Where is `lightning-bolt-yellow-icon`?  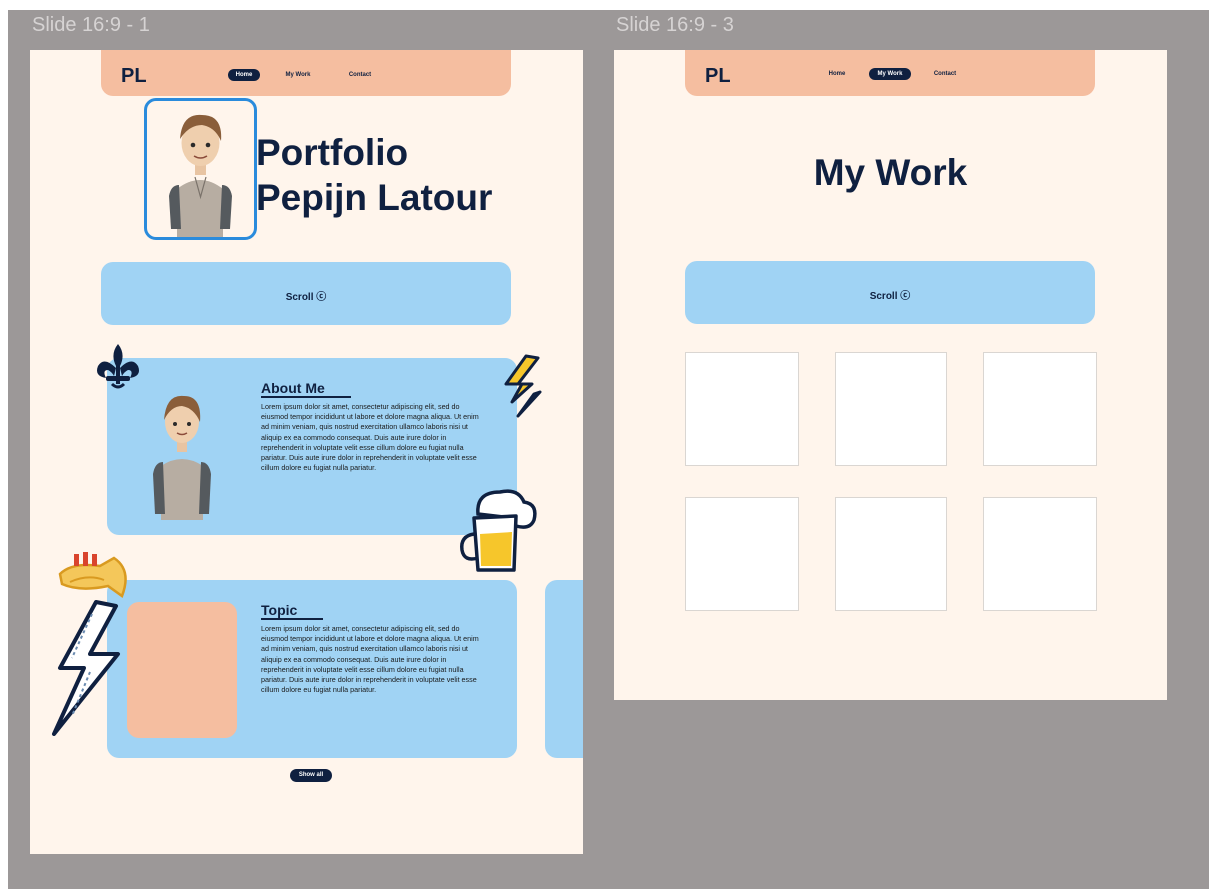
lightning-bolt-yellow-icon is located at coordinates (523, 386).